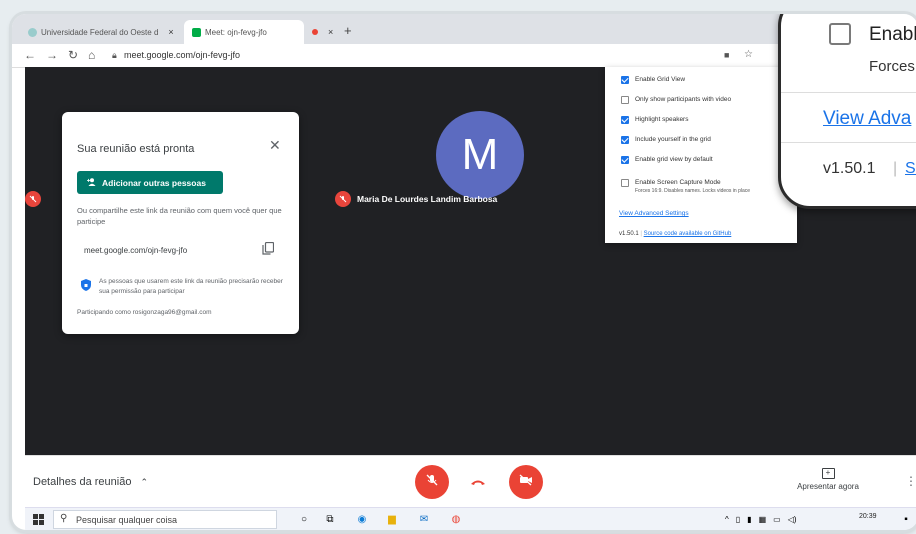  I want to click on usb-icon: ▯, so click(738, 519).